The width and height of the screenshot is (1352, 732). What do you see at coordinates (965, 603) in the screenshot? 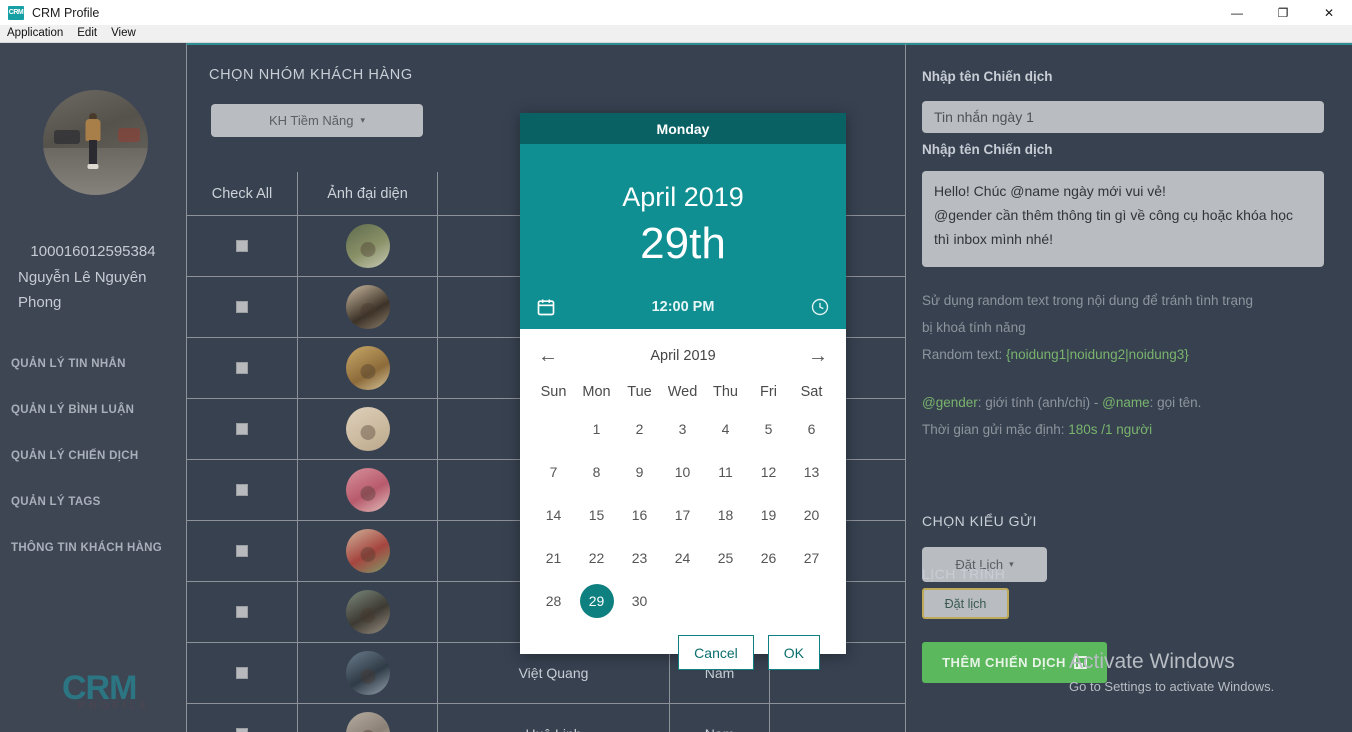
I see `schedule-button: Đặt lịch` at bounding box center [965, 603].